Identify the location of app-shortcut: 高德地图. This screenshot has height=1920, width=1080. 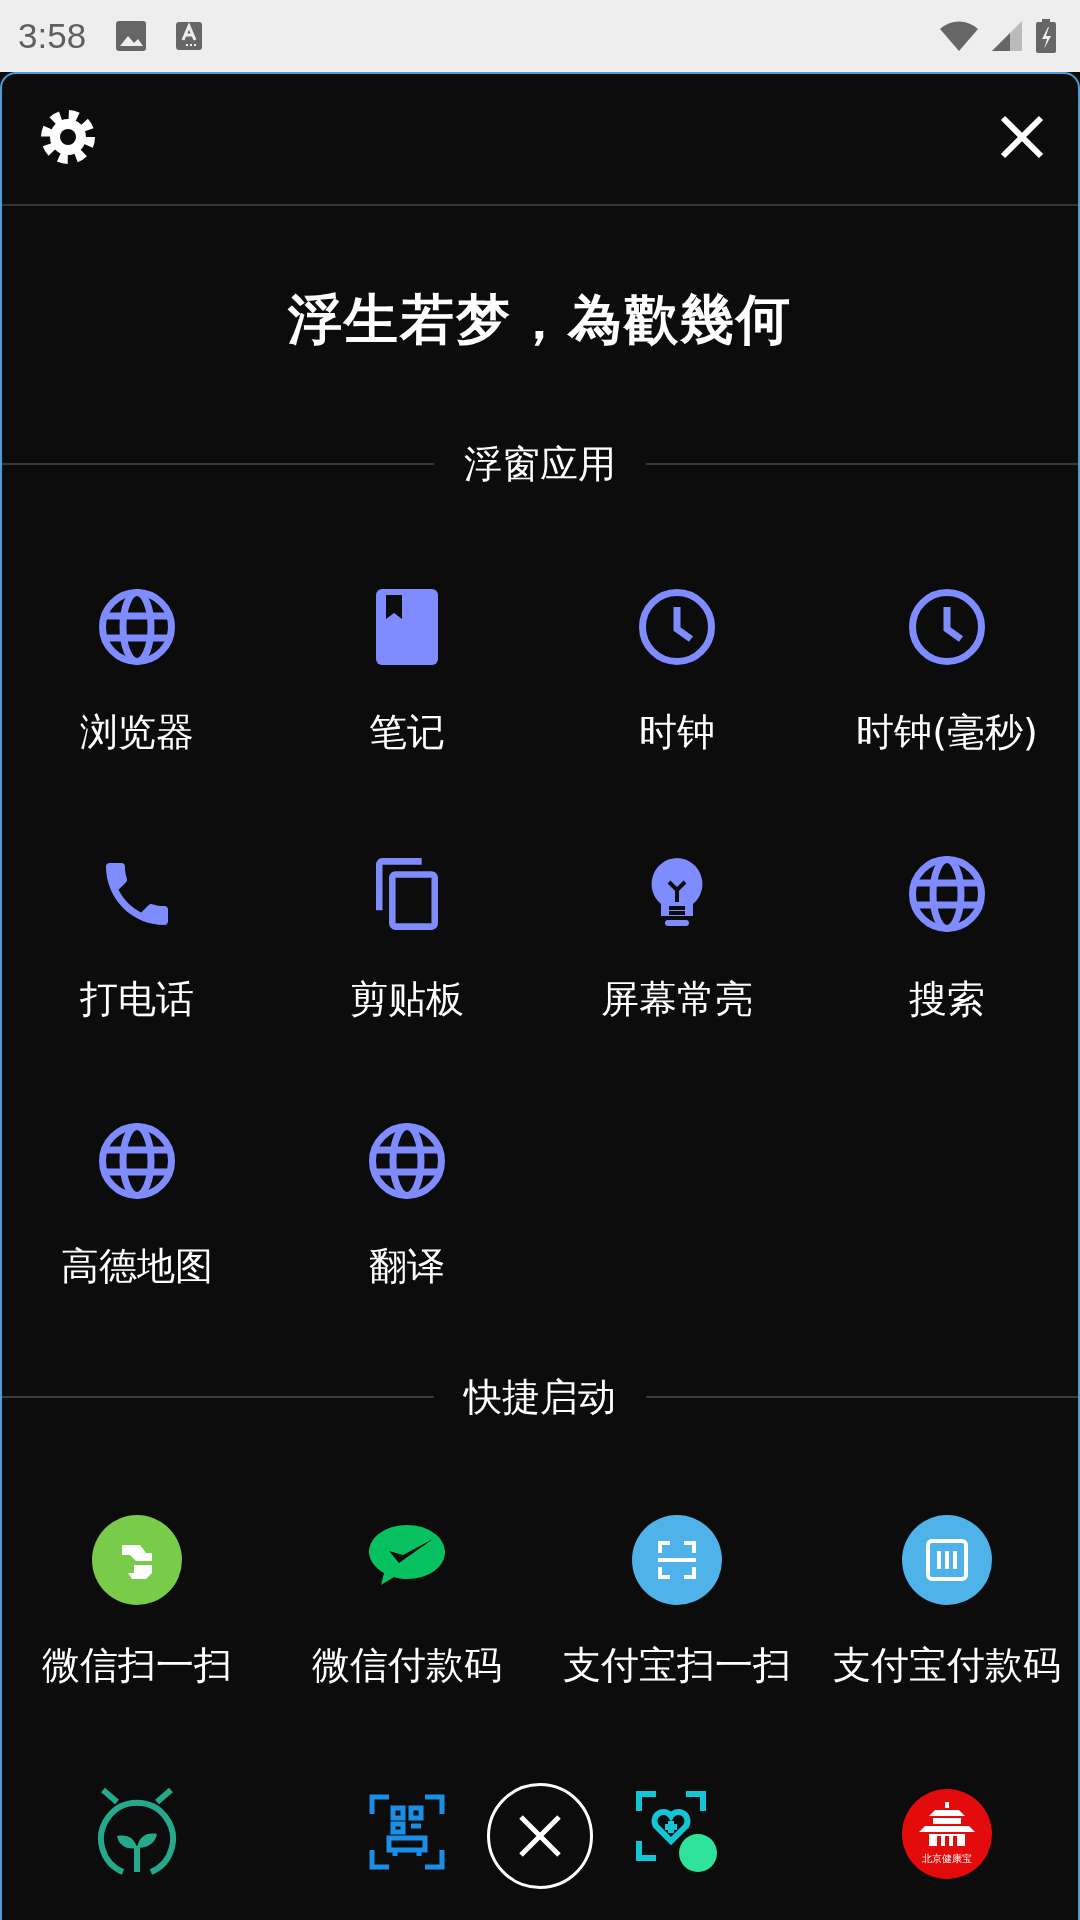
(137, 1203).